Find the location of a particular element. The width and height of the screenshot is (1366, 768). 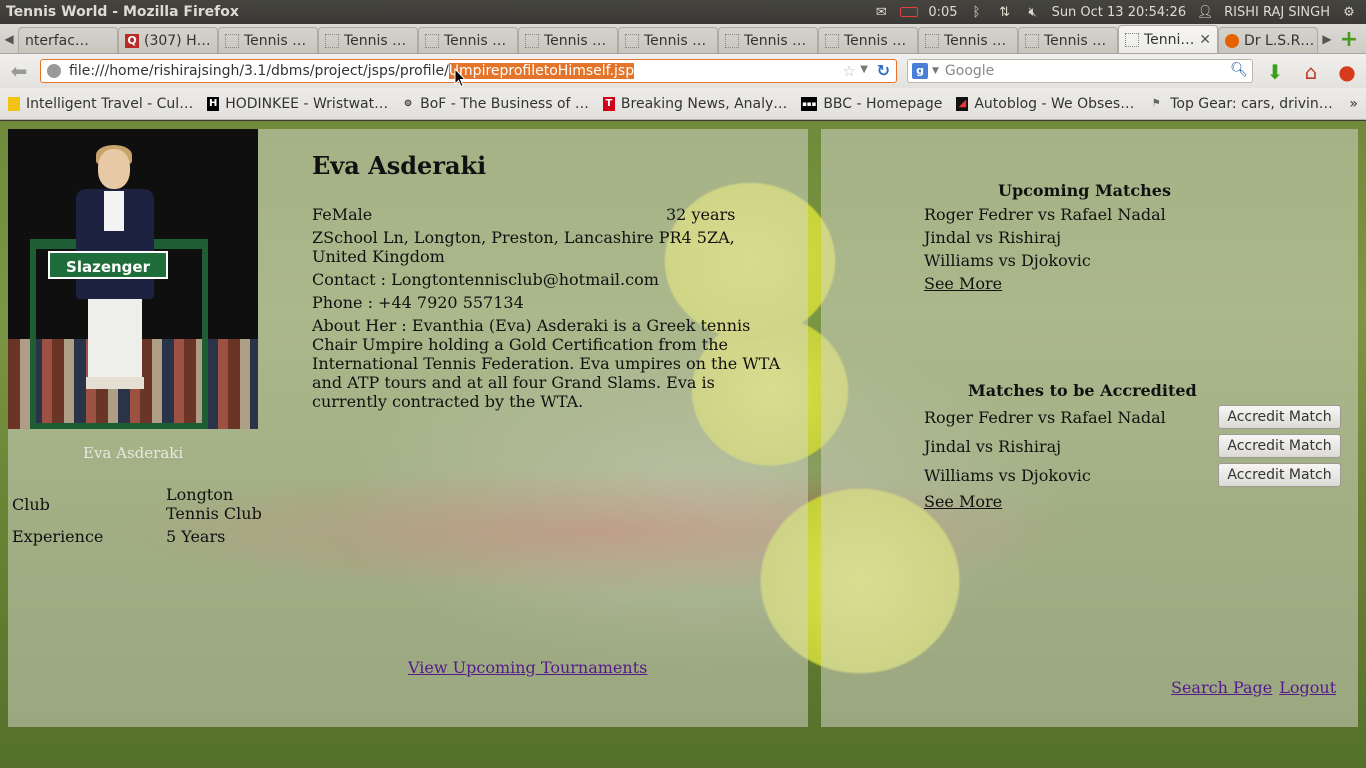

upcoming-matches-title: Upcoming Matches is located at coordinates (1084, 190).